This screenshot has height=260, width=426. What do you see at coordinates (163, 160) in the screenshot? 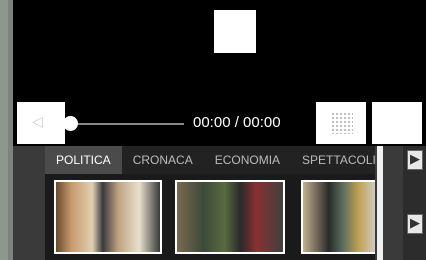
I see `tab-cronaca: CRONACA` at bounding box center [163, 160].